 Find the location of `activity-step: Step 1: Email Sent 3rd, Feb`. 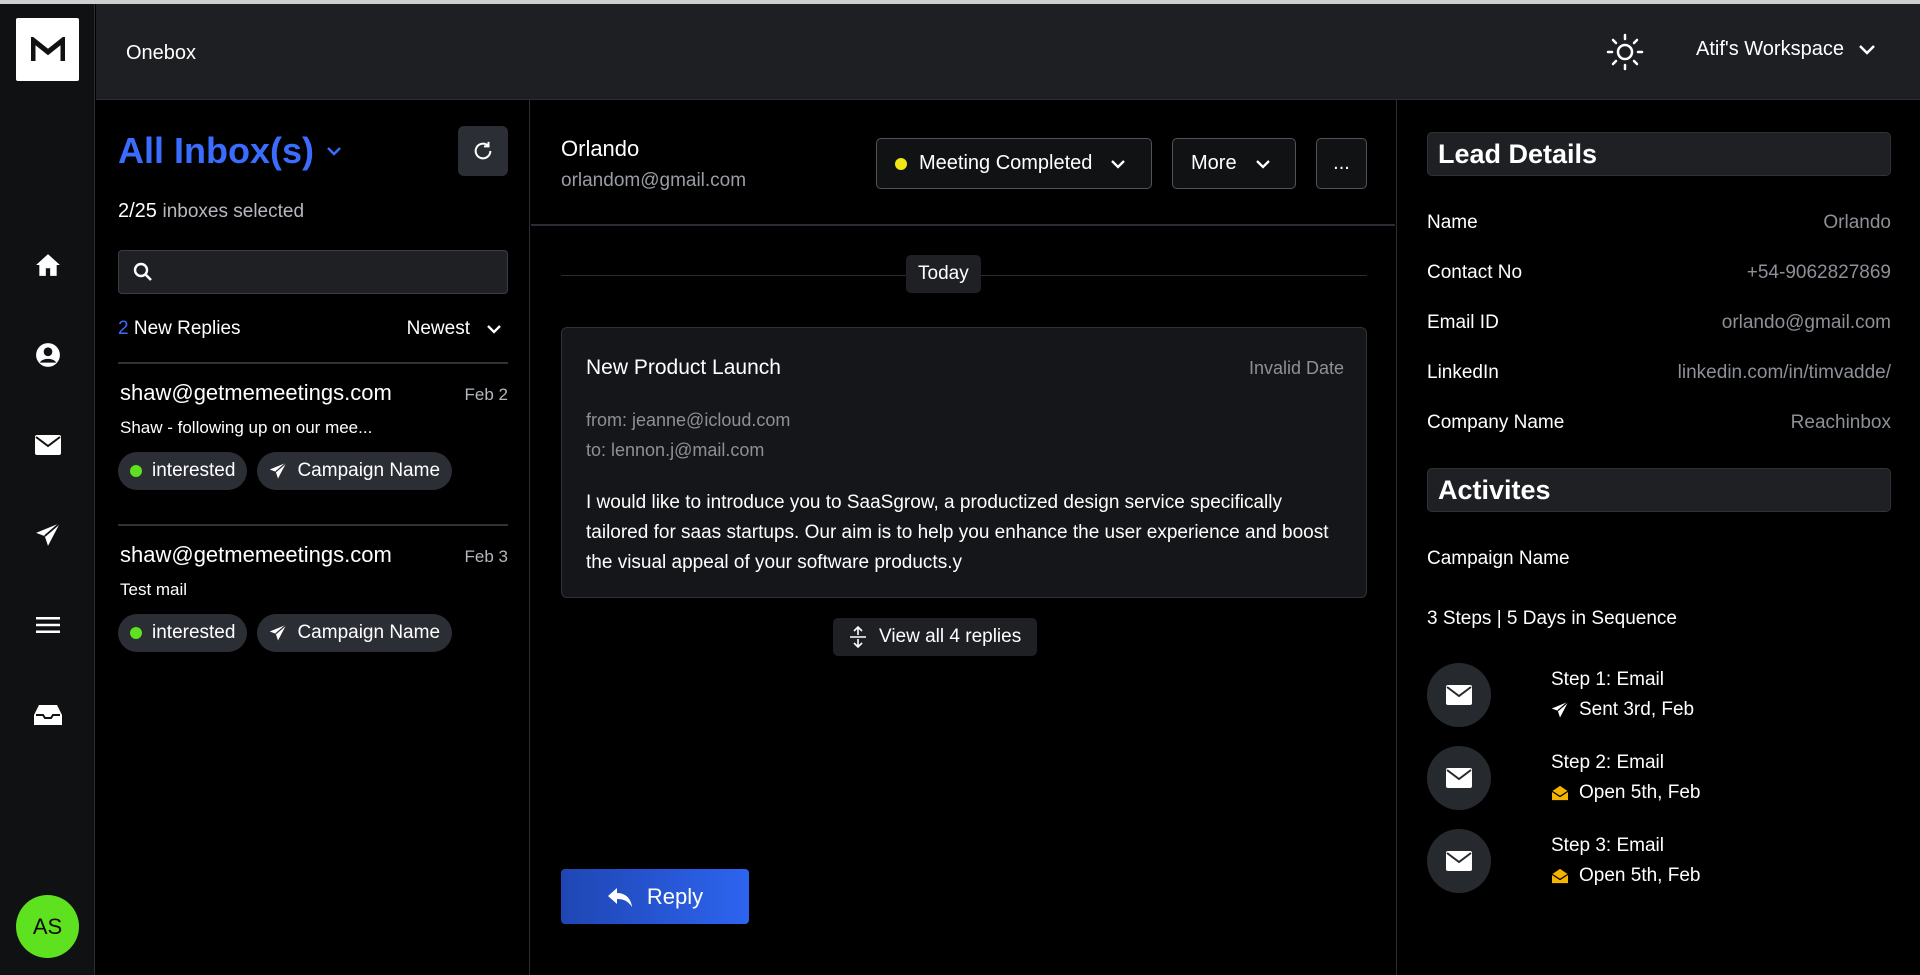

activity-step: Step 1: Email Sent 3rd, Feb is located at coordinates (1659, 695).